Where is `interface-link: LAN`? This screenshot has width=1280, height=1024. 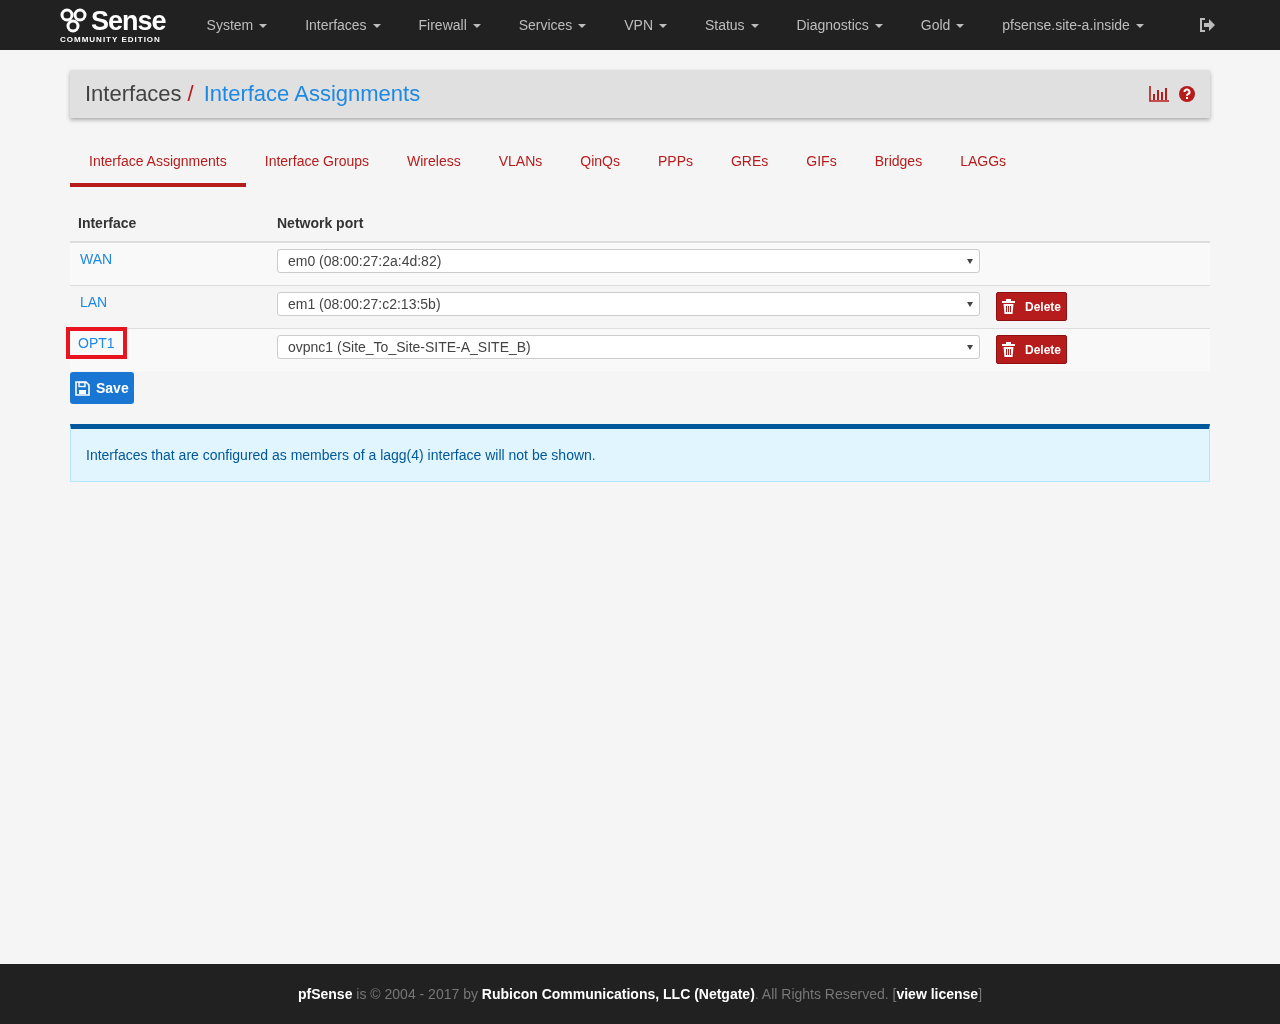 interface-link: LAN is located at coordinates (94, 302).